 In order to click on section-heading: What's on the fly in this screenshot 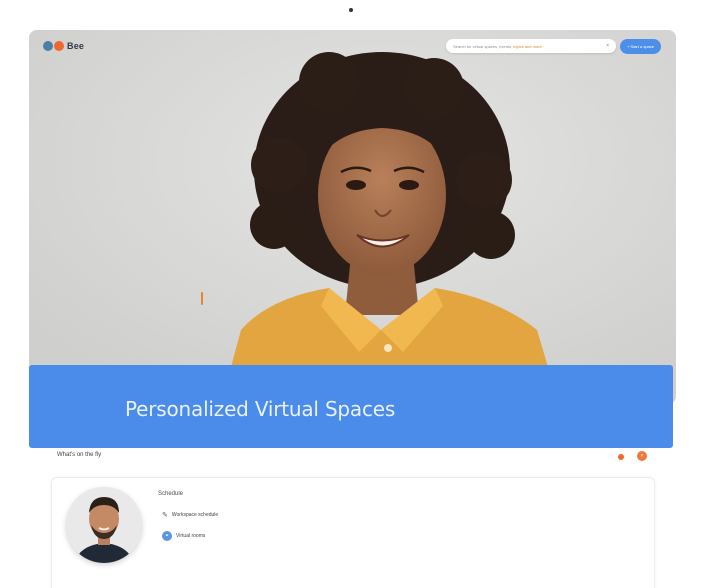, I will do `click(79, 455)`.